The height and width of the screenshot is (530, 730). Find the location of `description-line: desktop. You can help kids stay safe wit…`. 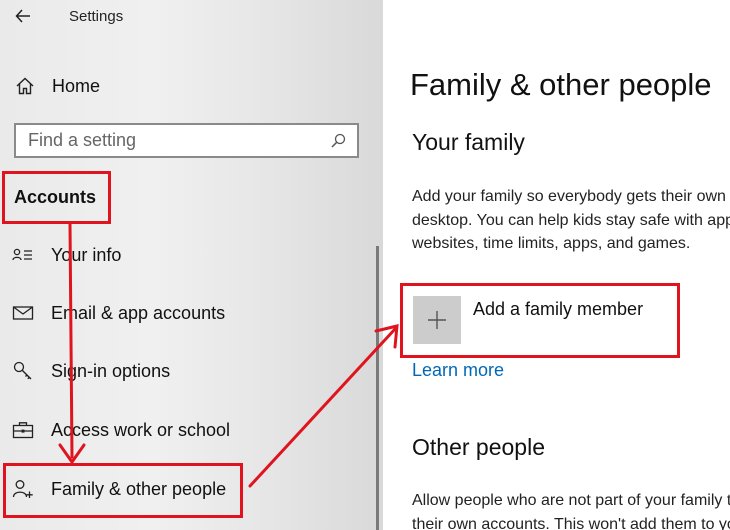

description-line: desktop. You can help kids stay safe wit… is located at coordinates (571, 220).